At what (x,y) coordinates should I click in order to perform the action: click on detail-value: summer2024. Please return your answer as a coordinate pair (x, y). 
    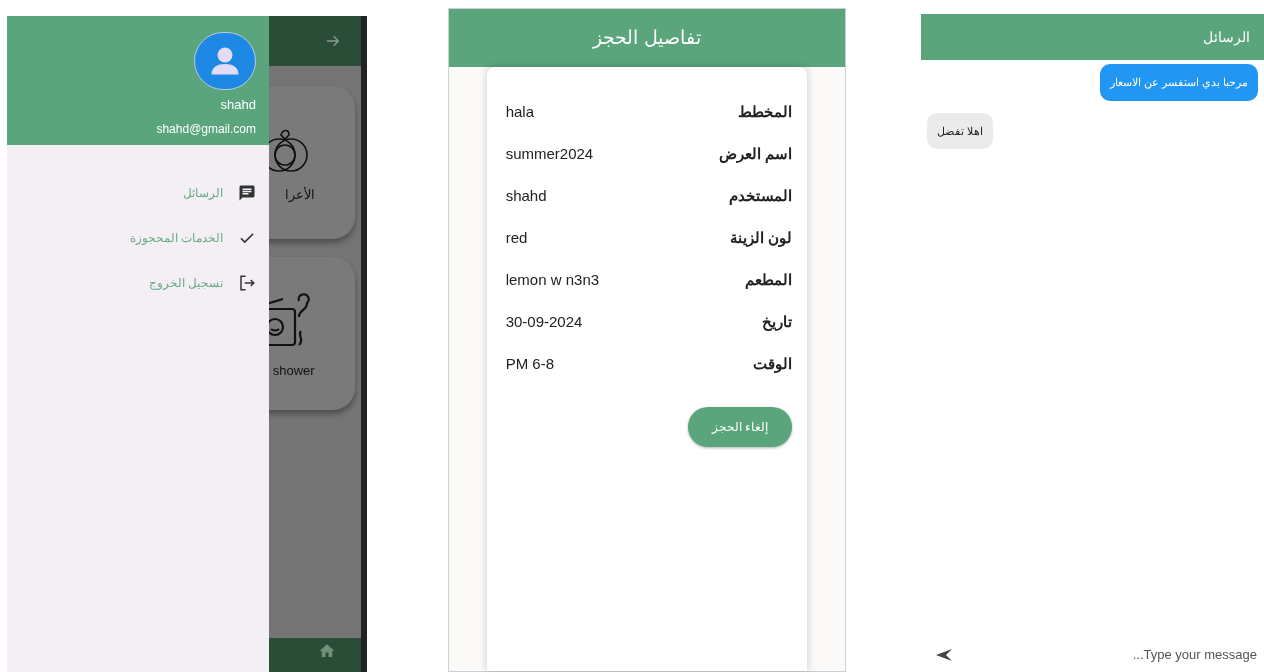
    Looking at the image, I should click on (549, 153).